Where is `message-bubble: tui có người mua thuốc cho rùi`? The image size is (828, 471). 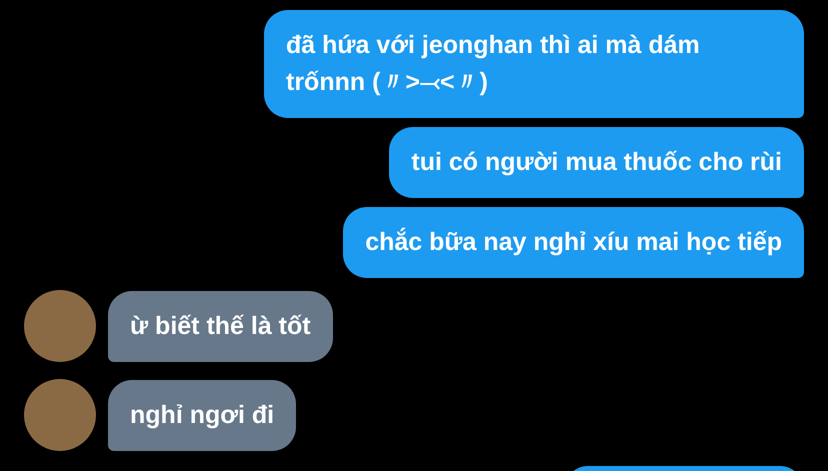 message-bubble: tui có người mua thuốc cho rùi is located at coordinates (596, 162).